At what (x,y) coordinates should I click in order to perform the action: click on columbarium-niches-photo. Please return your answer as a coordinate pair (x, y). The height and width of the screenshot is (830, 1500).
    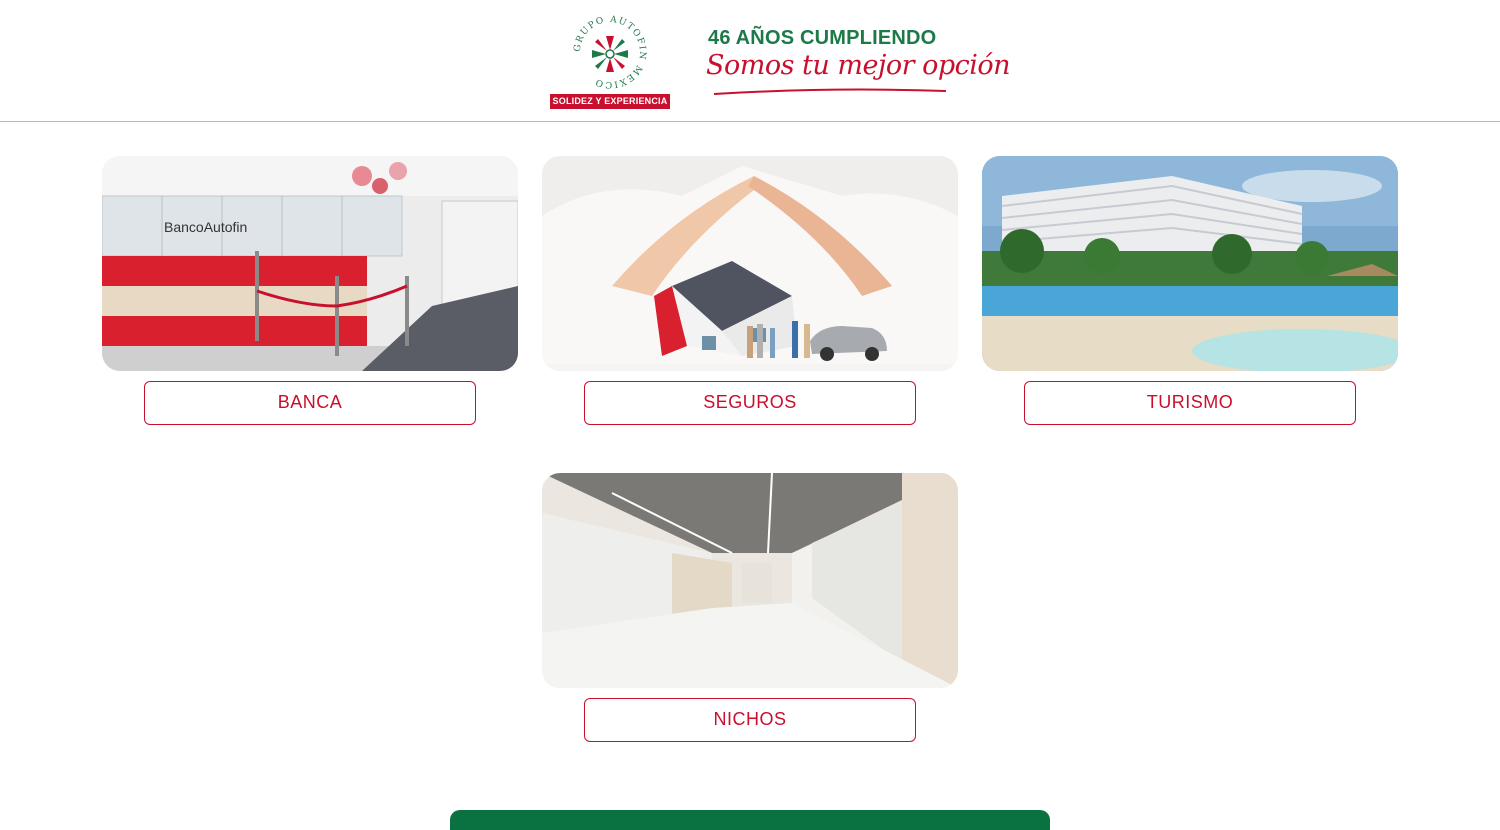
    Looking at the image, I should click on (750, 580).